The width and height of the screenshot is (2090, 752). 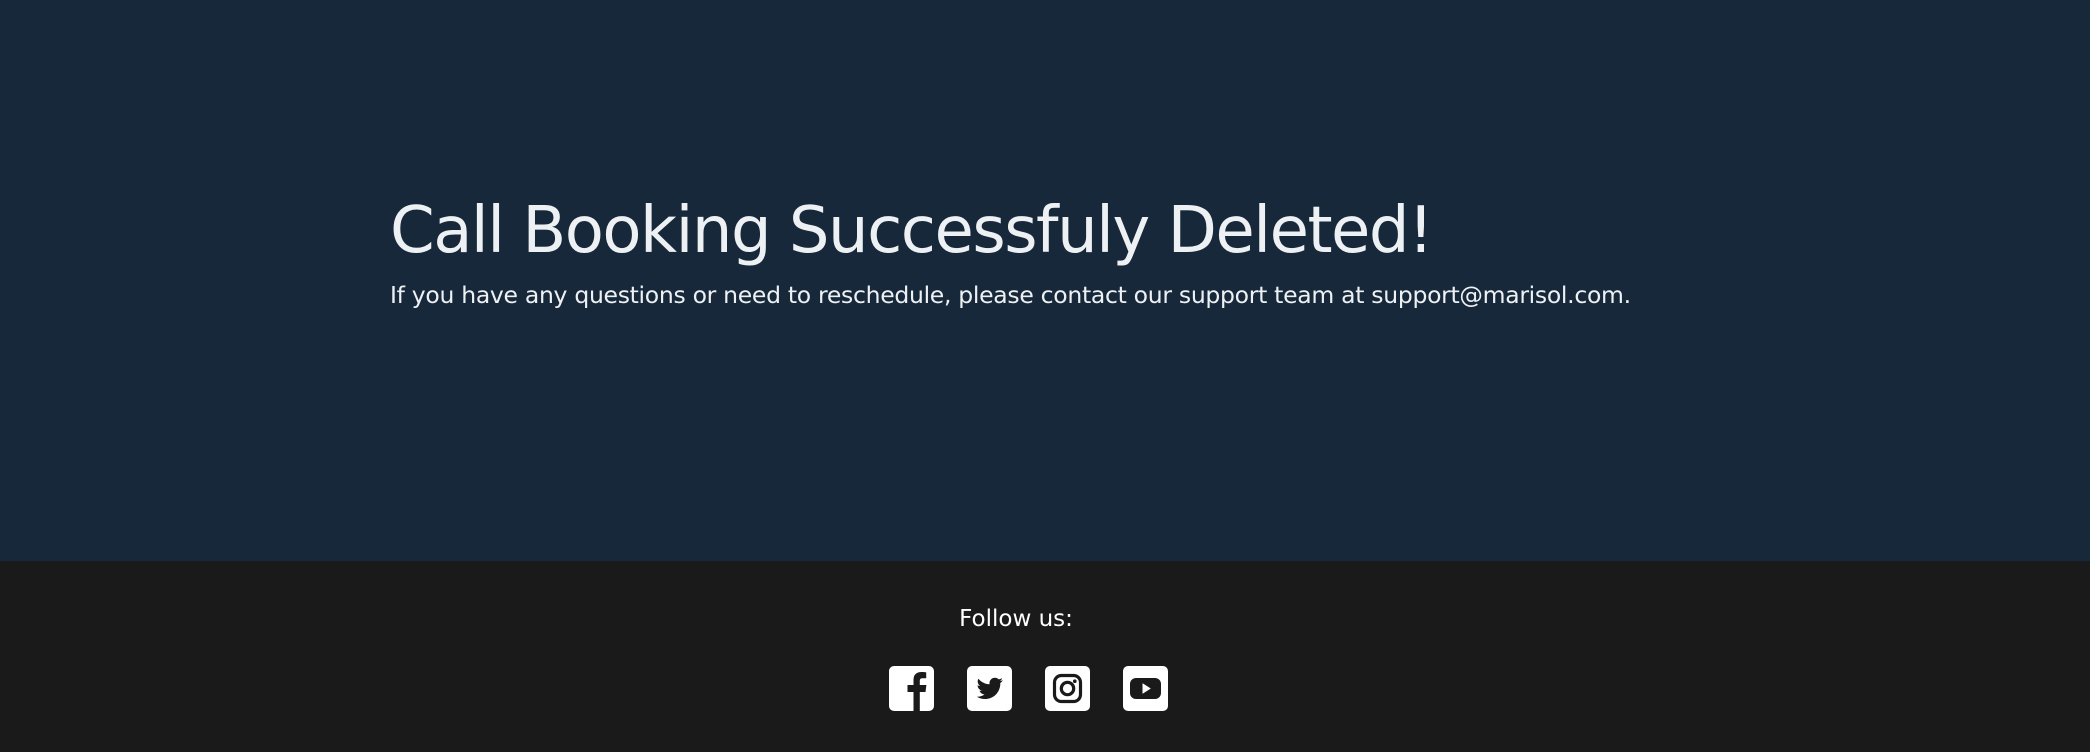 I want to click on facebook-link, so click(x=911, y=688).